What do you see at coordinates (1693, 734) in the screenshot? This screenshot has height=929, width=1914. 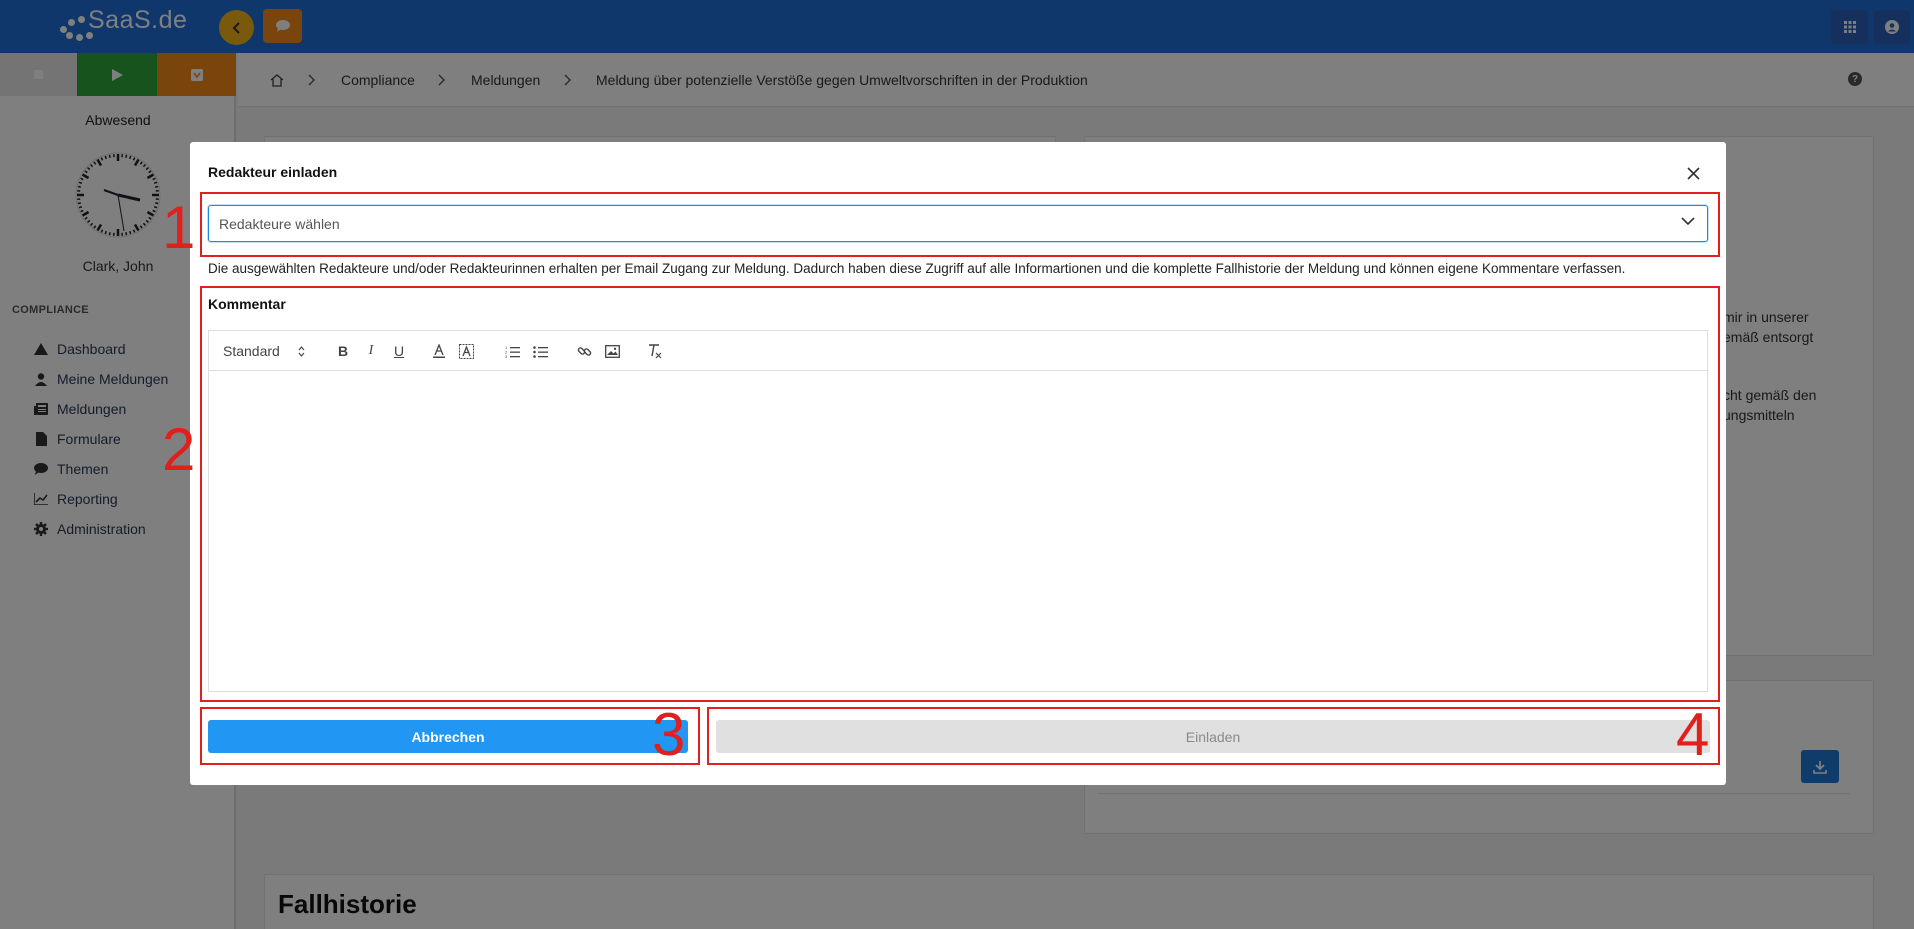 I see `annotation-number-4: 4` at bounding box center [1693, 734].